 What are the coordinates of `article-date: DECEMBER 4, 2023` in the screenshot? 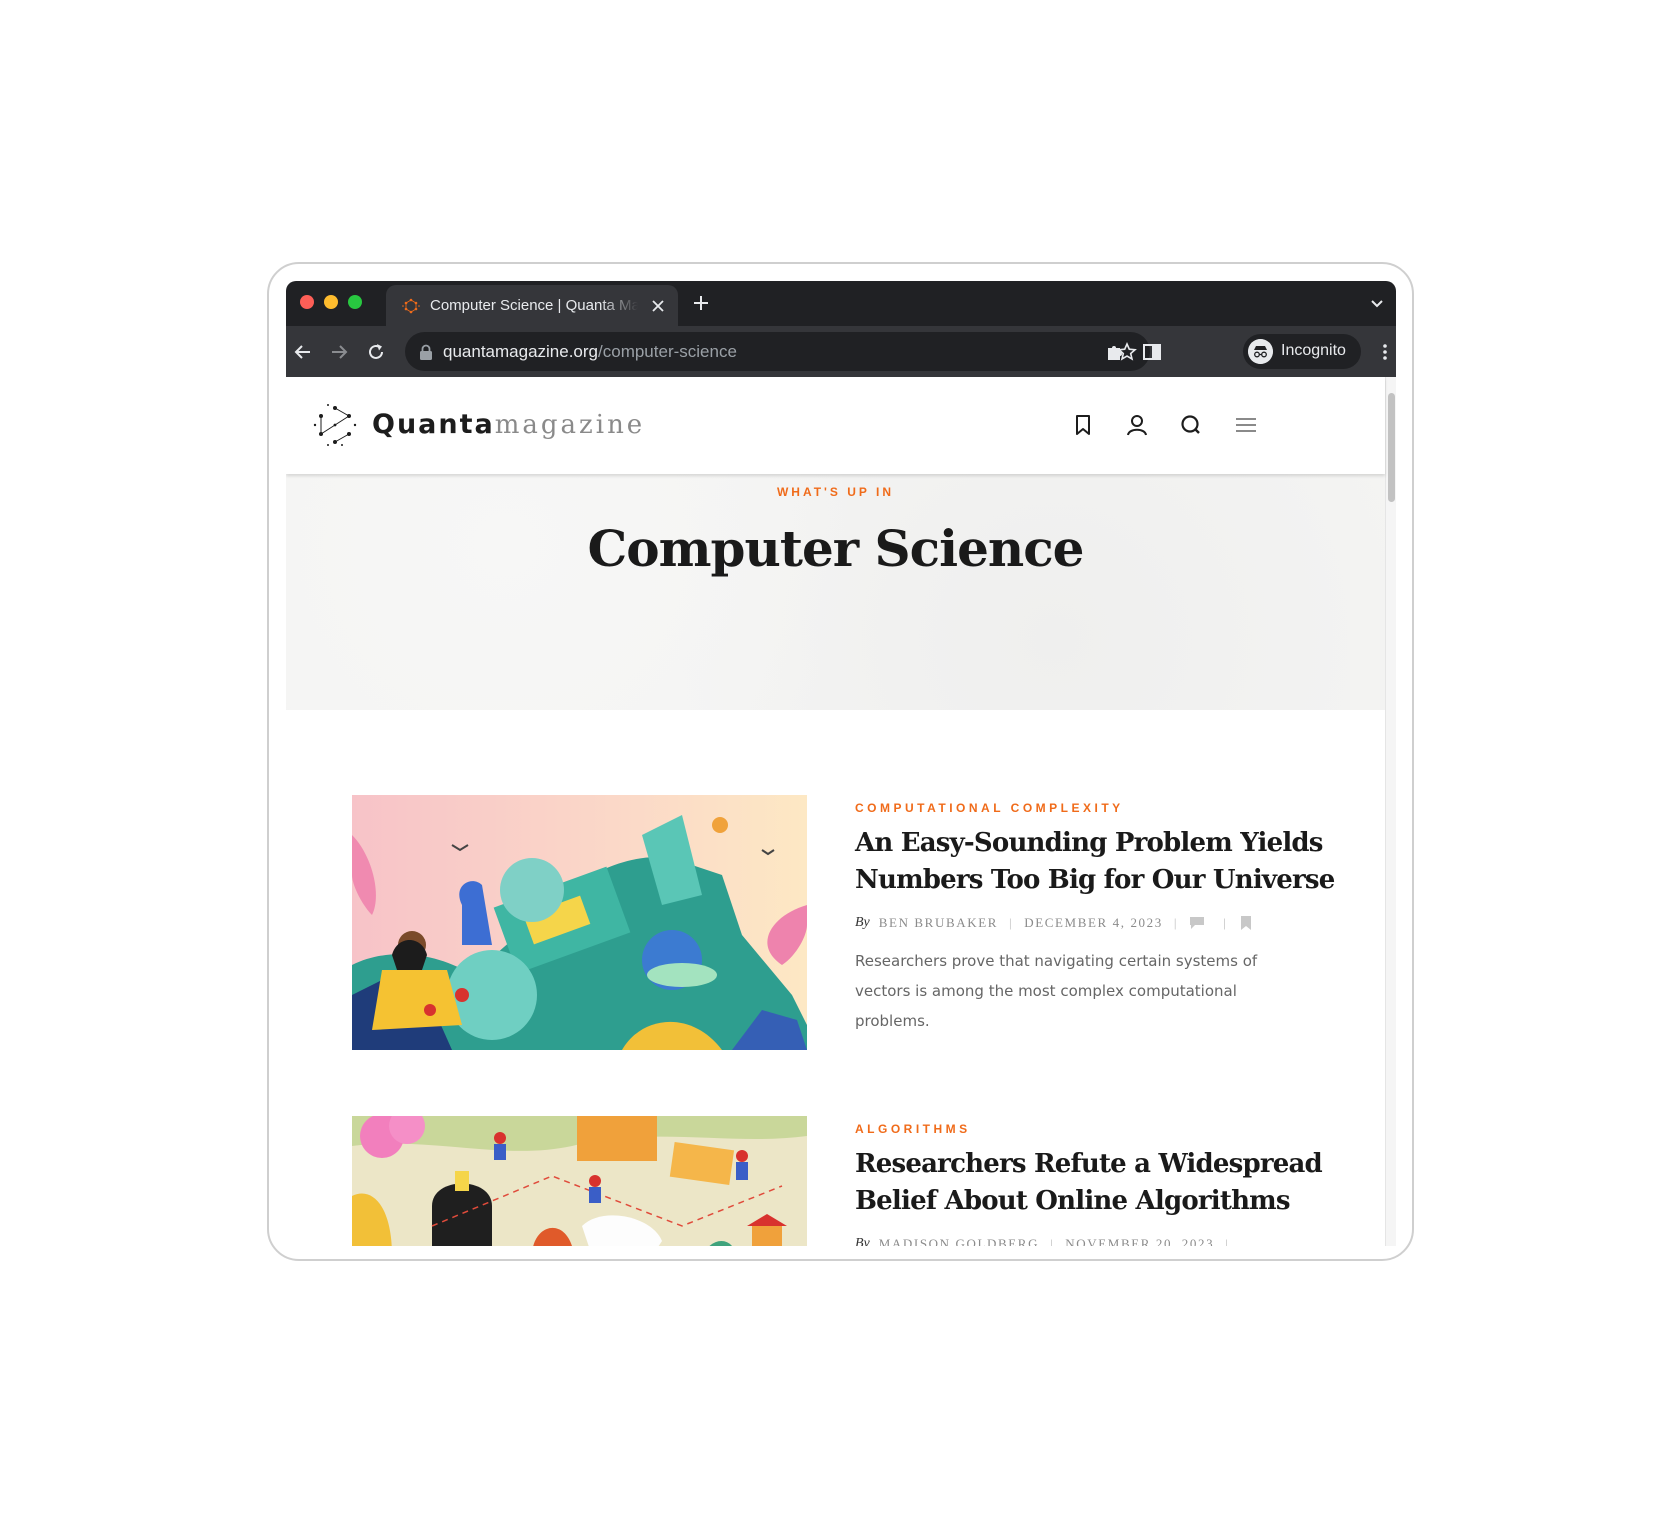 It's located at (1093, 922).